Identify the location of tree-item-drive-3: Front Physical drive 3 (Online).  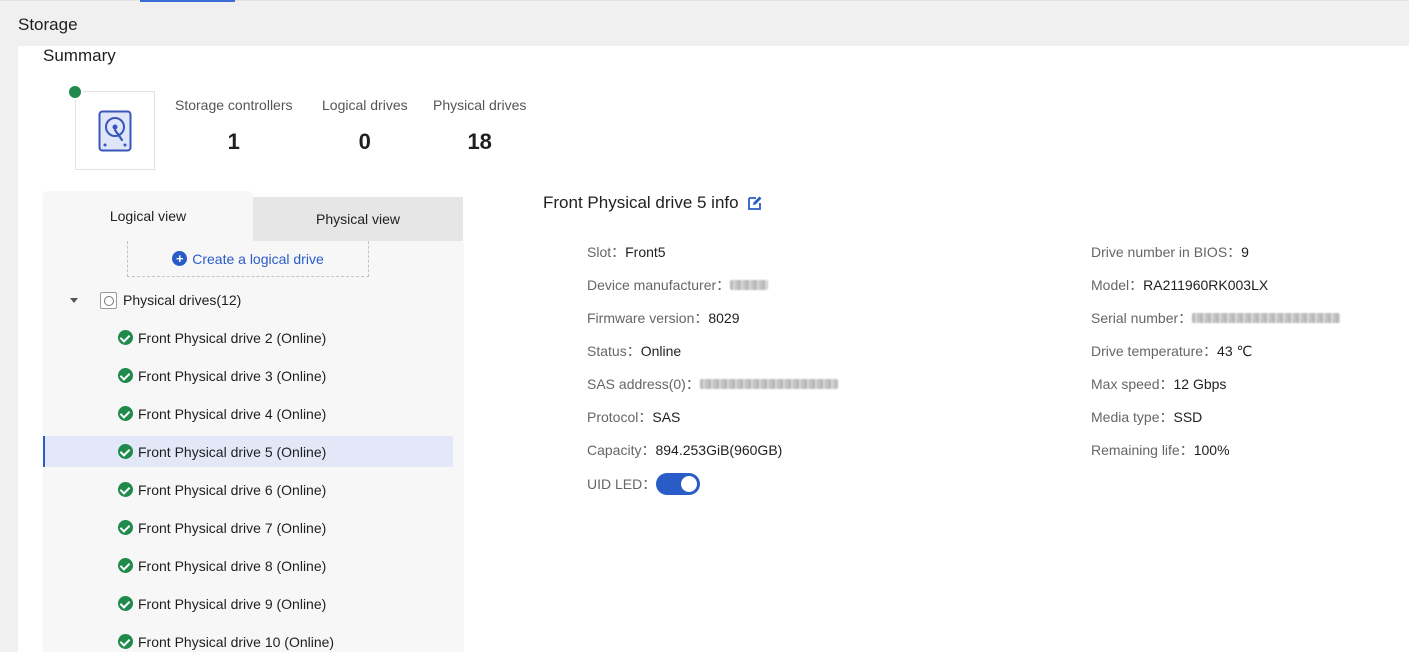
(248, 375).